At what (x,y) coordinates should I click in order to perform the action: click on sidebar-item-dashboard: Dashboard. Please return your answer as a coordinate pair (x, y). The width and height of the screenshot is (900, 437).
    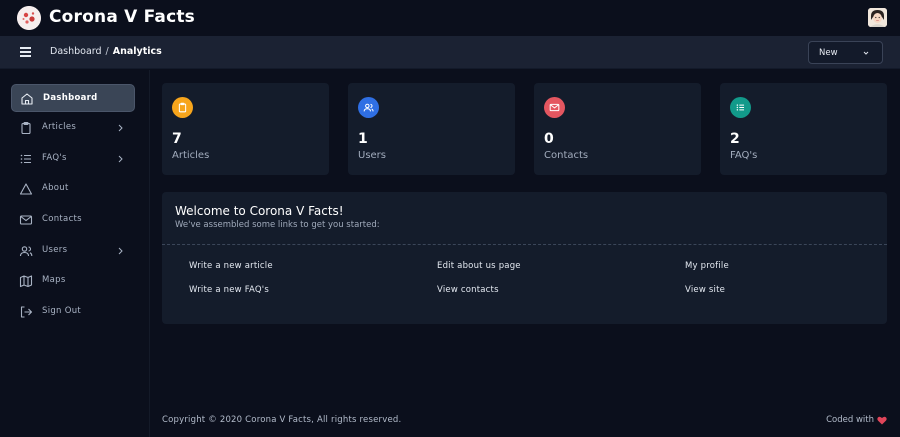
    Looking at the image, I should click on (73, 98).